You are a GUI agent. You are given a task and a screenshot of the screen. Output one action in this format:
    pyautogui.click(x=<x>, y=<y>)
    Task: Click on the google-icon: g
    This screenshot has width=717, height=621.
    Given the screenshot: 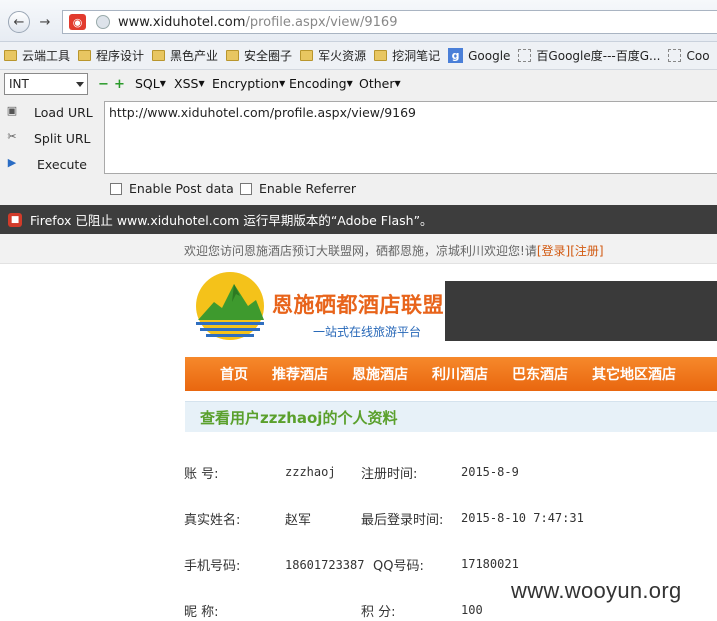 What is the action you would take?
    pyautogui.click(x=456, y=55)
    